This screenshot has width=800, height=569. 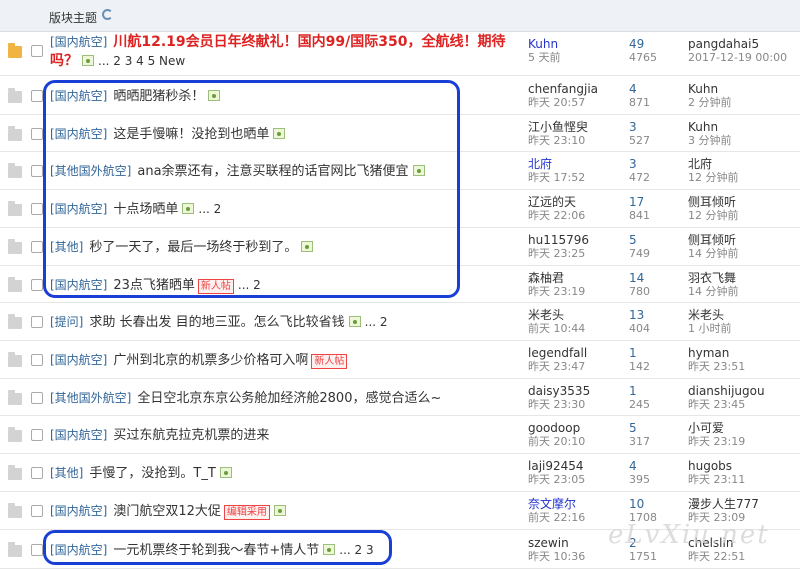 What do you see at coordinates (743, 164) in the screenshot?
I see `last-poster: 北府` at bounding box center [743, 164].